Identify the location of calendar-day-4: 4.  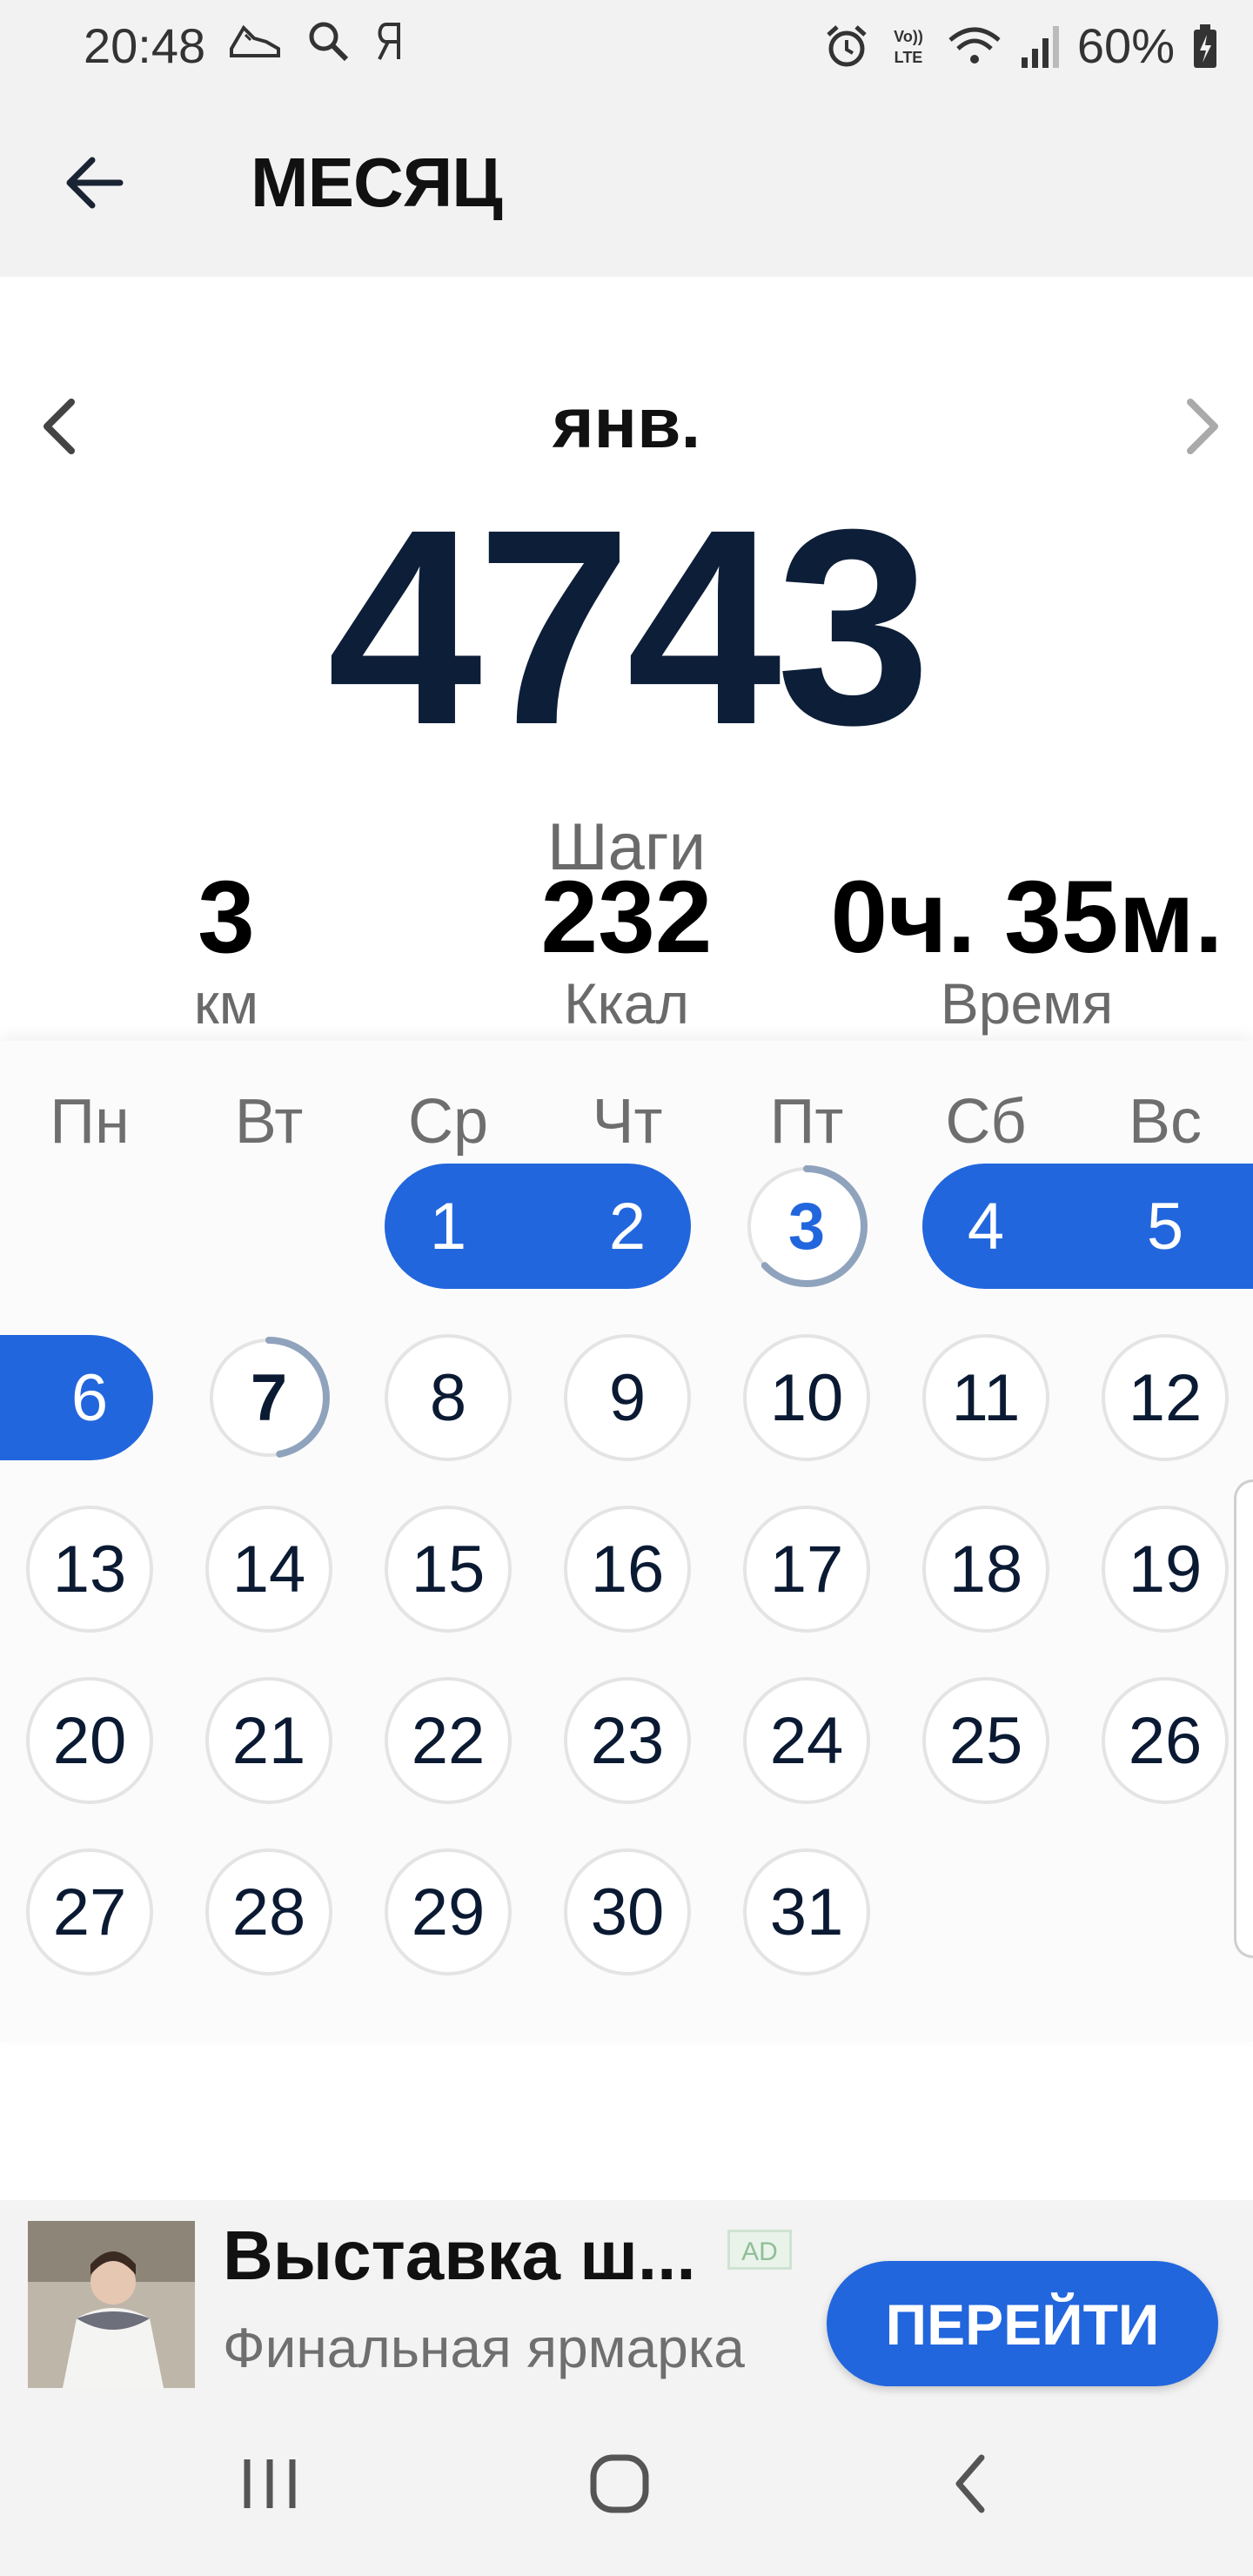
(986, 1226).